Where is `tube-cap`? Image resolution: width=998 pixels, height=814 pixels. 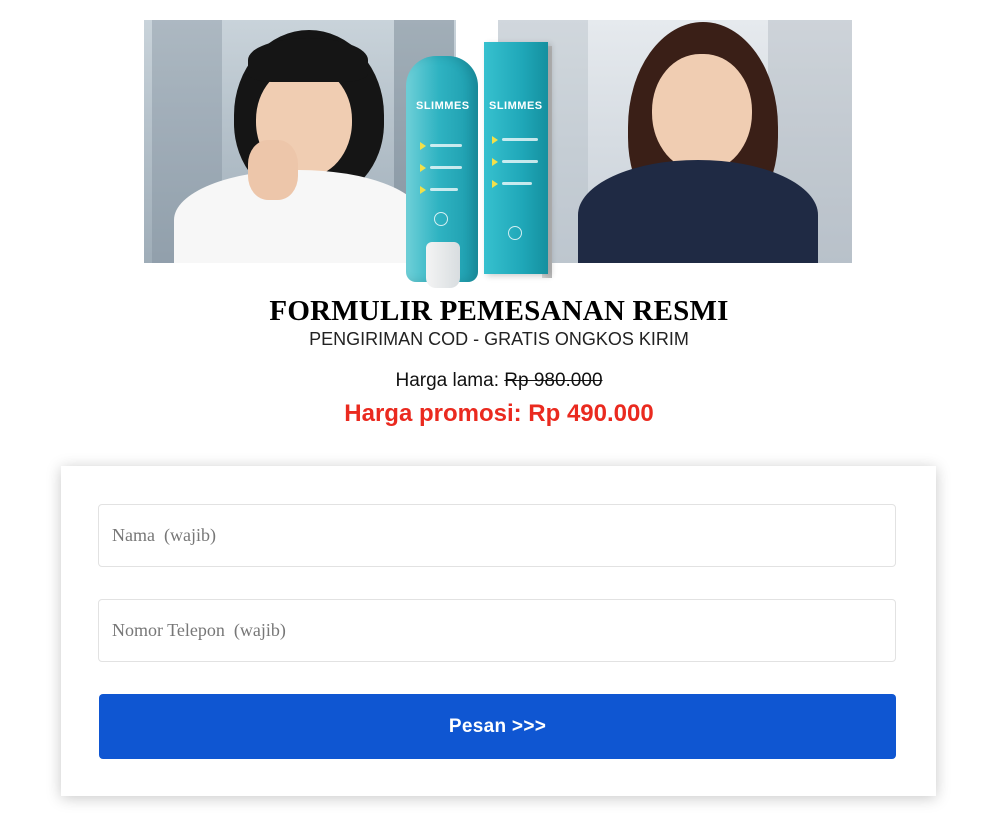 tube-cap is located at coordinates (443, 265).